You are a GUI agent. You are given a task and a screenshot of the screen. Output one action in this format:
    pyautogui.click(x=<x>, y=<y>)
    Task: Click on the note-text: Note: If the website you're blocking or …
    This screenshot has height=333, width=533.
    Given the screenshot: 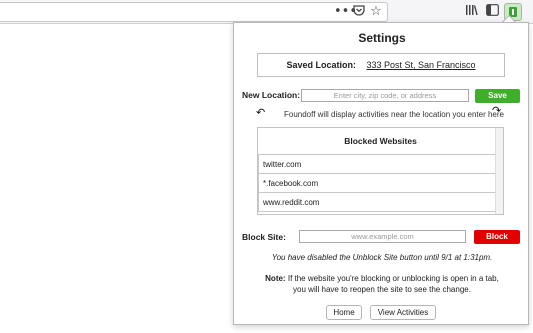 What is the action you would take?
    pyautogui.click(x=382, y=284)
    